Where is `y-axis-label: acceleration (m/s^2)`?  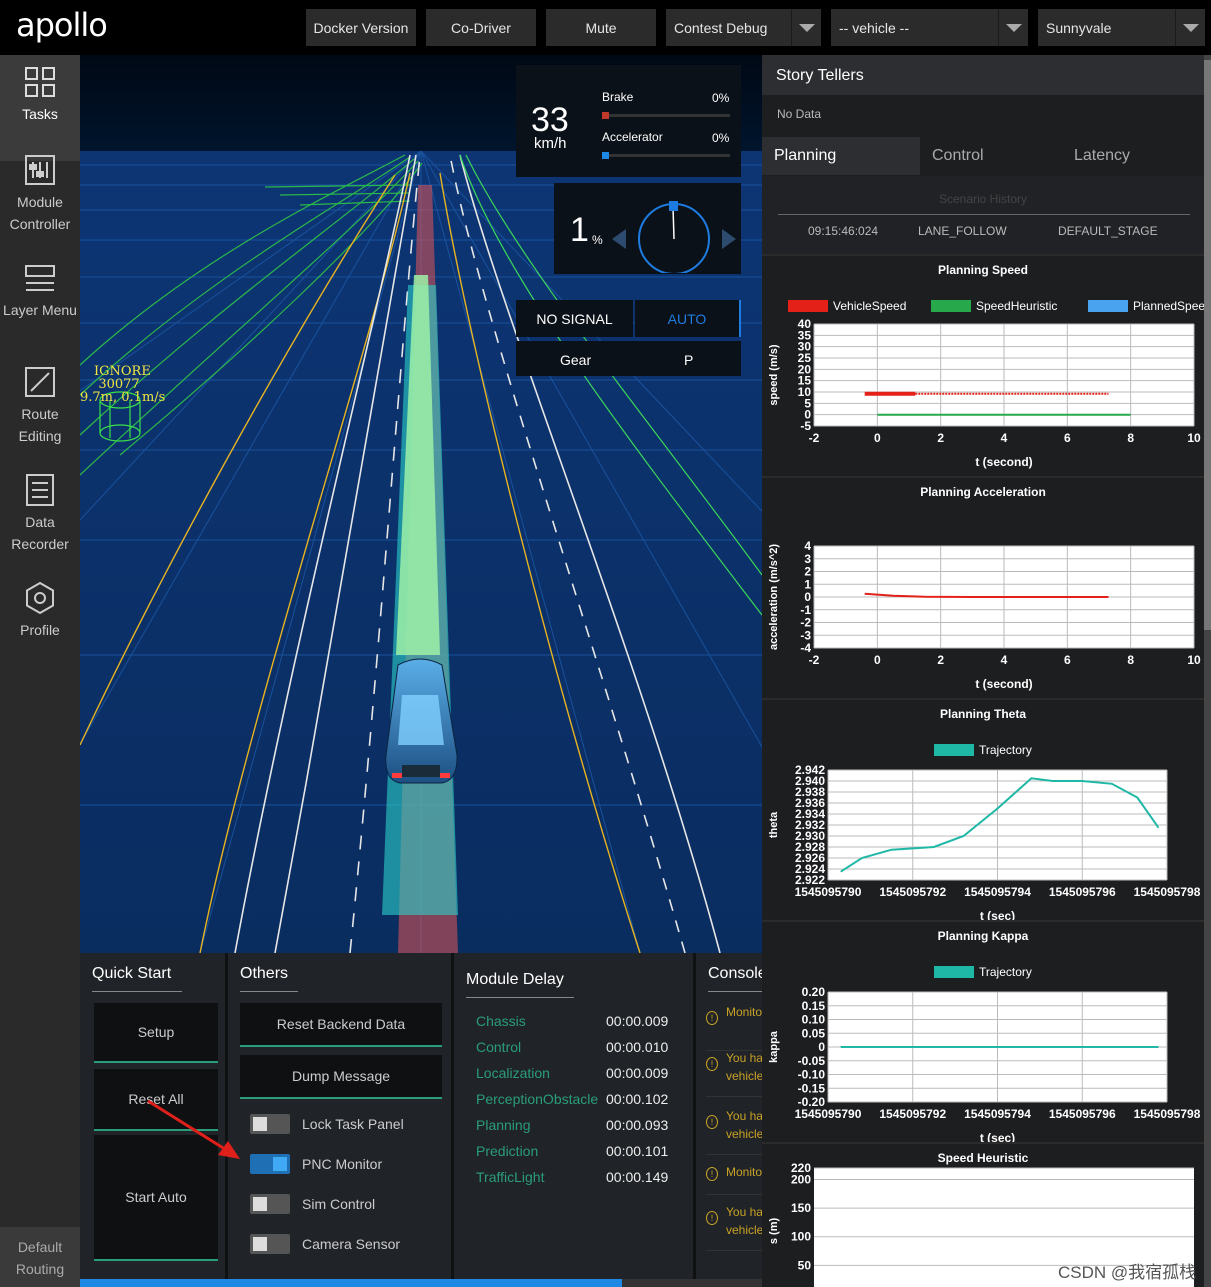 y-axis-label: acceleration (m/s^2) is located at coordinates (774, 597).